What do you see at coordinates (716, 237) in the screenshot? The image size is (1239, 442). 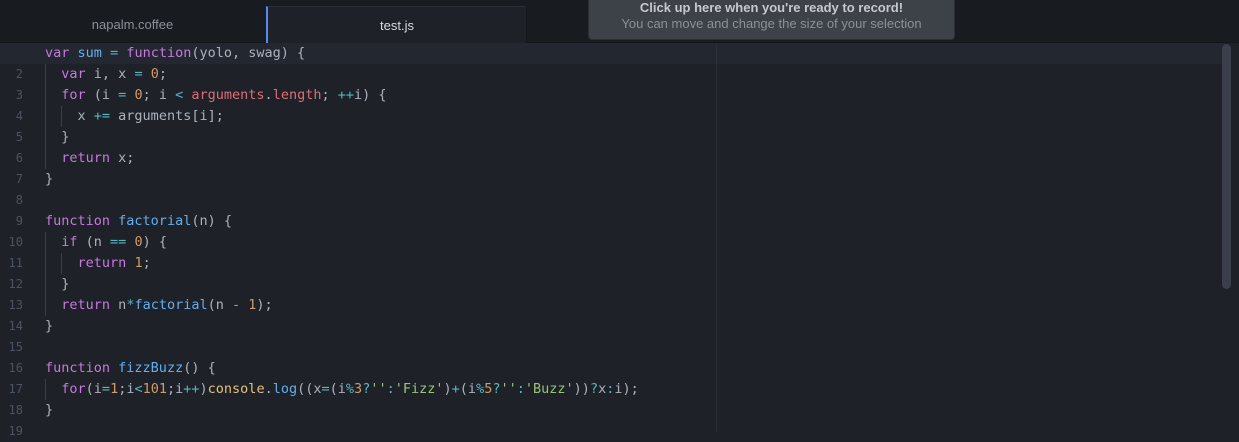 I see `wrap-guide` at bounding box center [716, 237].